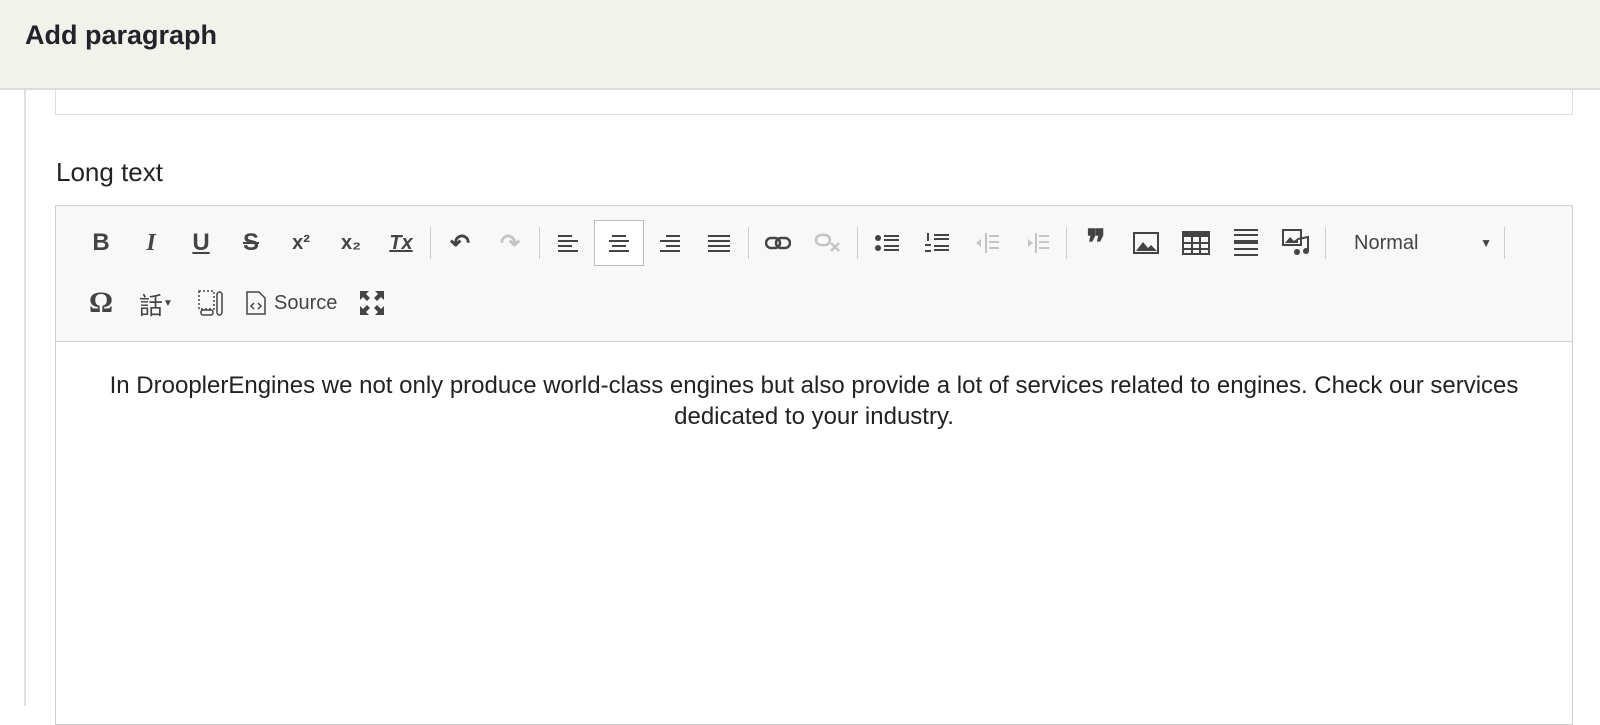 Image resolution: width=1600 pixels, height=725 pixels. Describe the element at coordinates (569, 243) in the screenshot. I see `align-left-icon` at that location.